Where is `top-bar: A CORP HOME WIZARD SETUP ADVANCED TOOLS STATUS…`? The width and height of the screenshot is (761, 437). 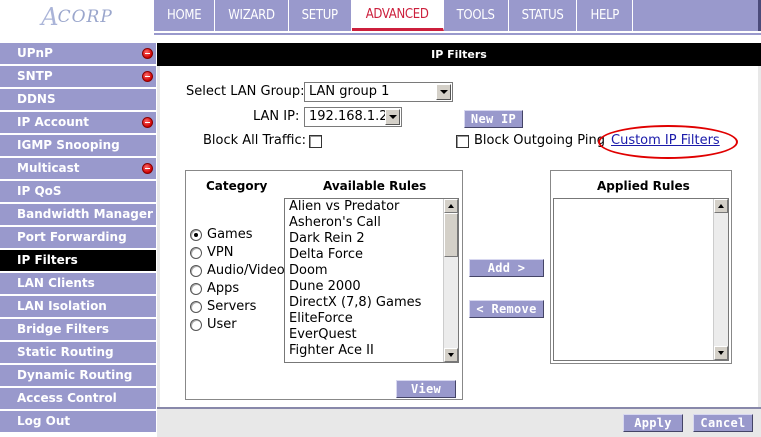
top-bar: A CORP HOME WIZARD SETUP ADVANCED TOOLS STATUS… is located at coordinates (380, 20).